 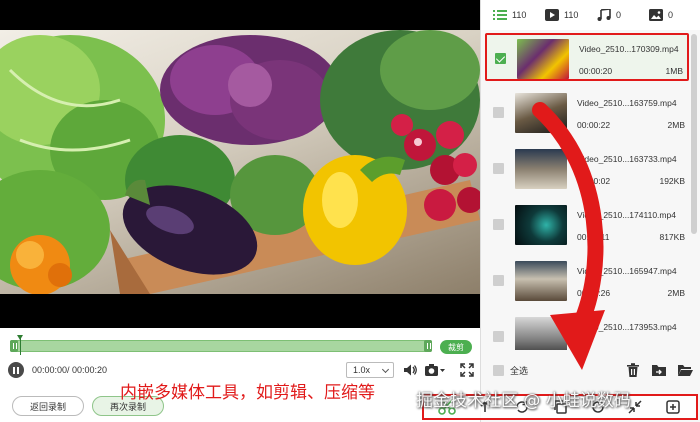 I want to click on file-name: Video_2510...165947.mp4, so click(x=627, y=271).